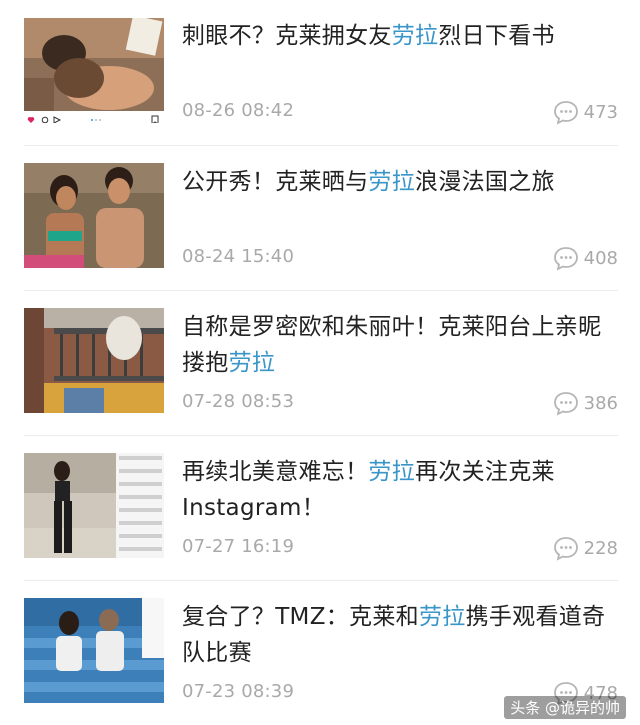 The image size is (640, 725). Describe the element at coordinates (94, 117) in the screenshot. I see `social-bar` at that location.